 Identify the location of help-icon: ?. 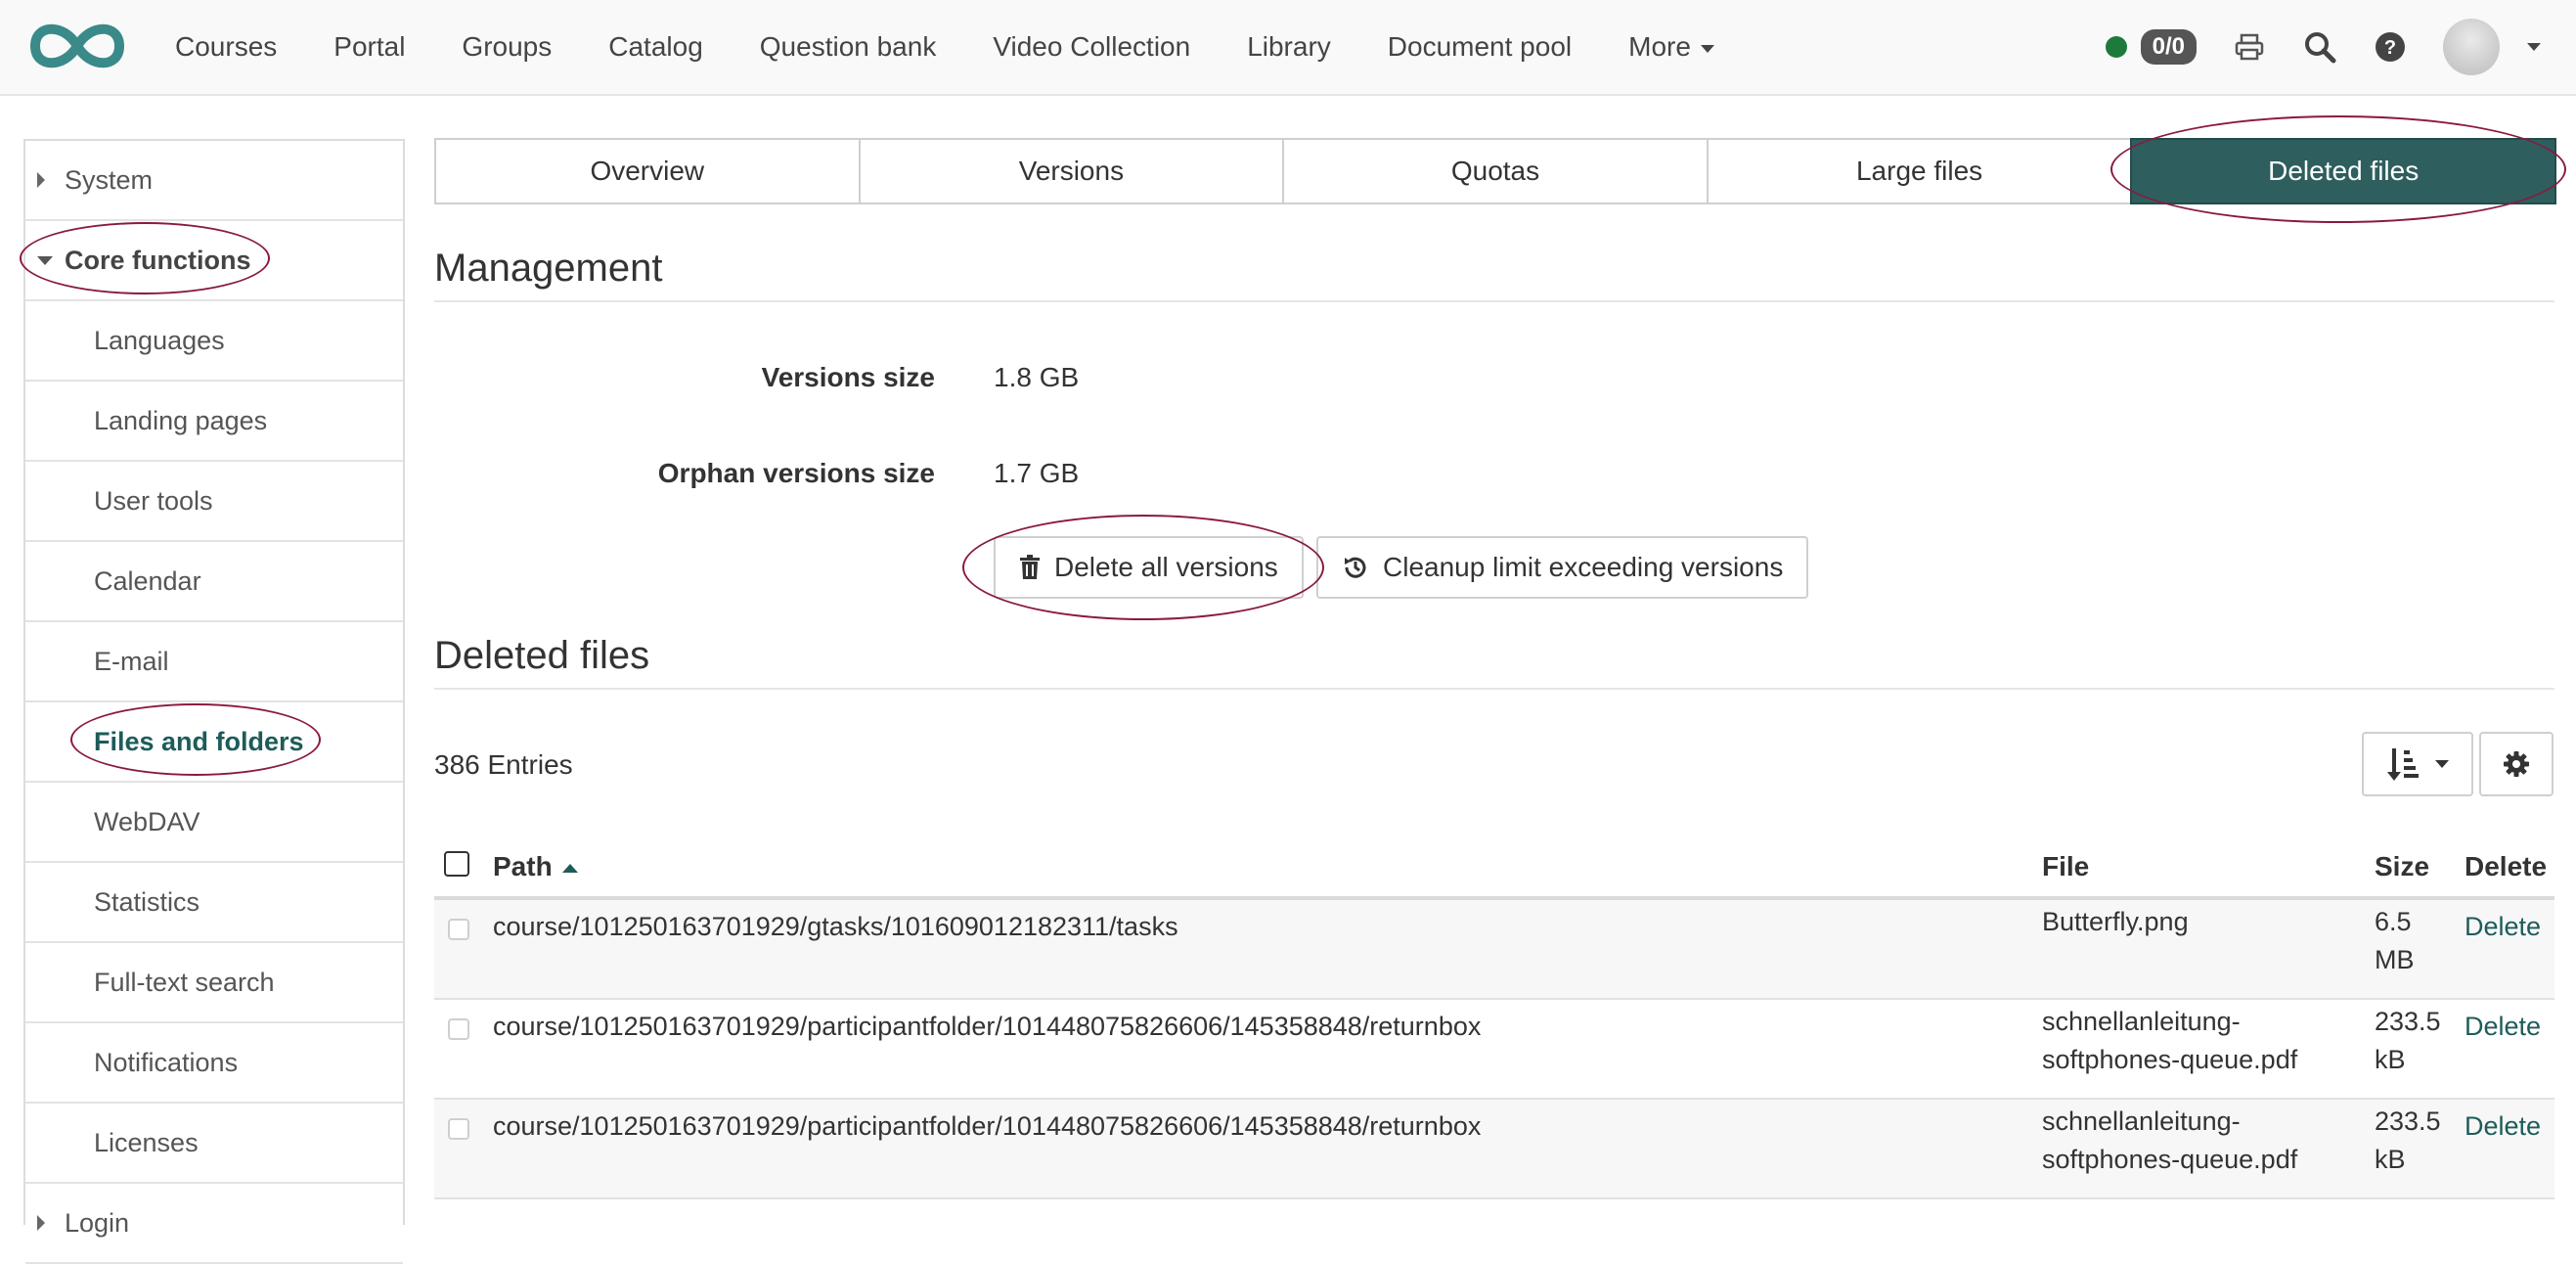
(2390, 47).